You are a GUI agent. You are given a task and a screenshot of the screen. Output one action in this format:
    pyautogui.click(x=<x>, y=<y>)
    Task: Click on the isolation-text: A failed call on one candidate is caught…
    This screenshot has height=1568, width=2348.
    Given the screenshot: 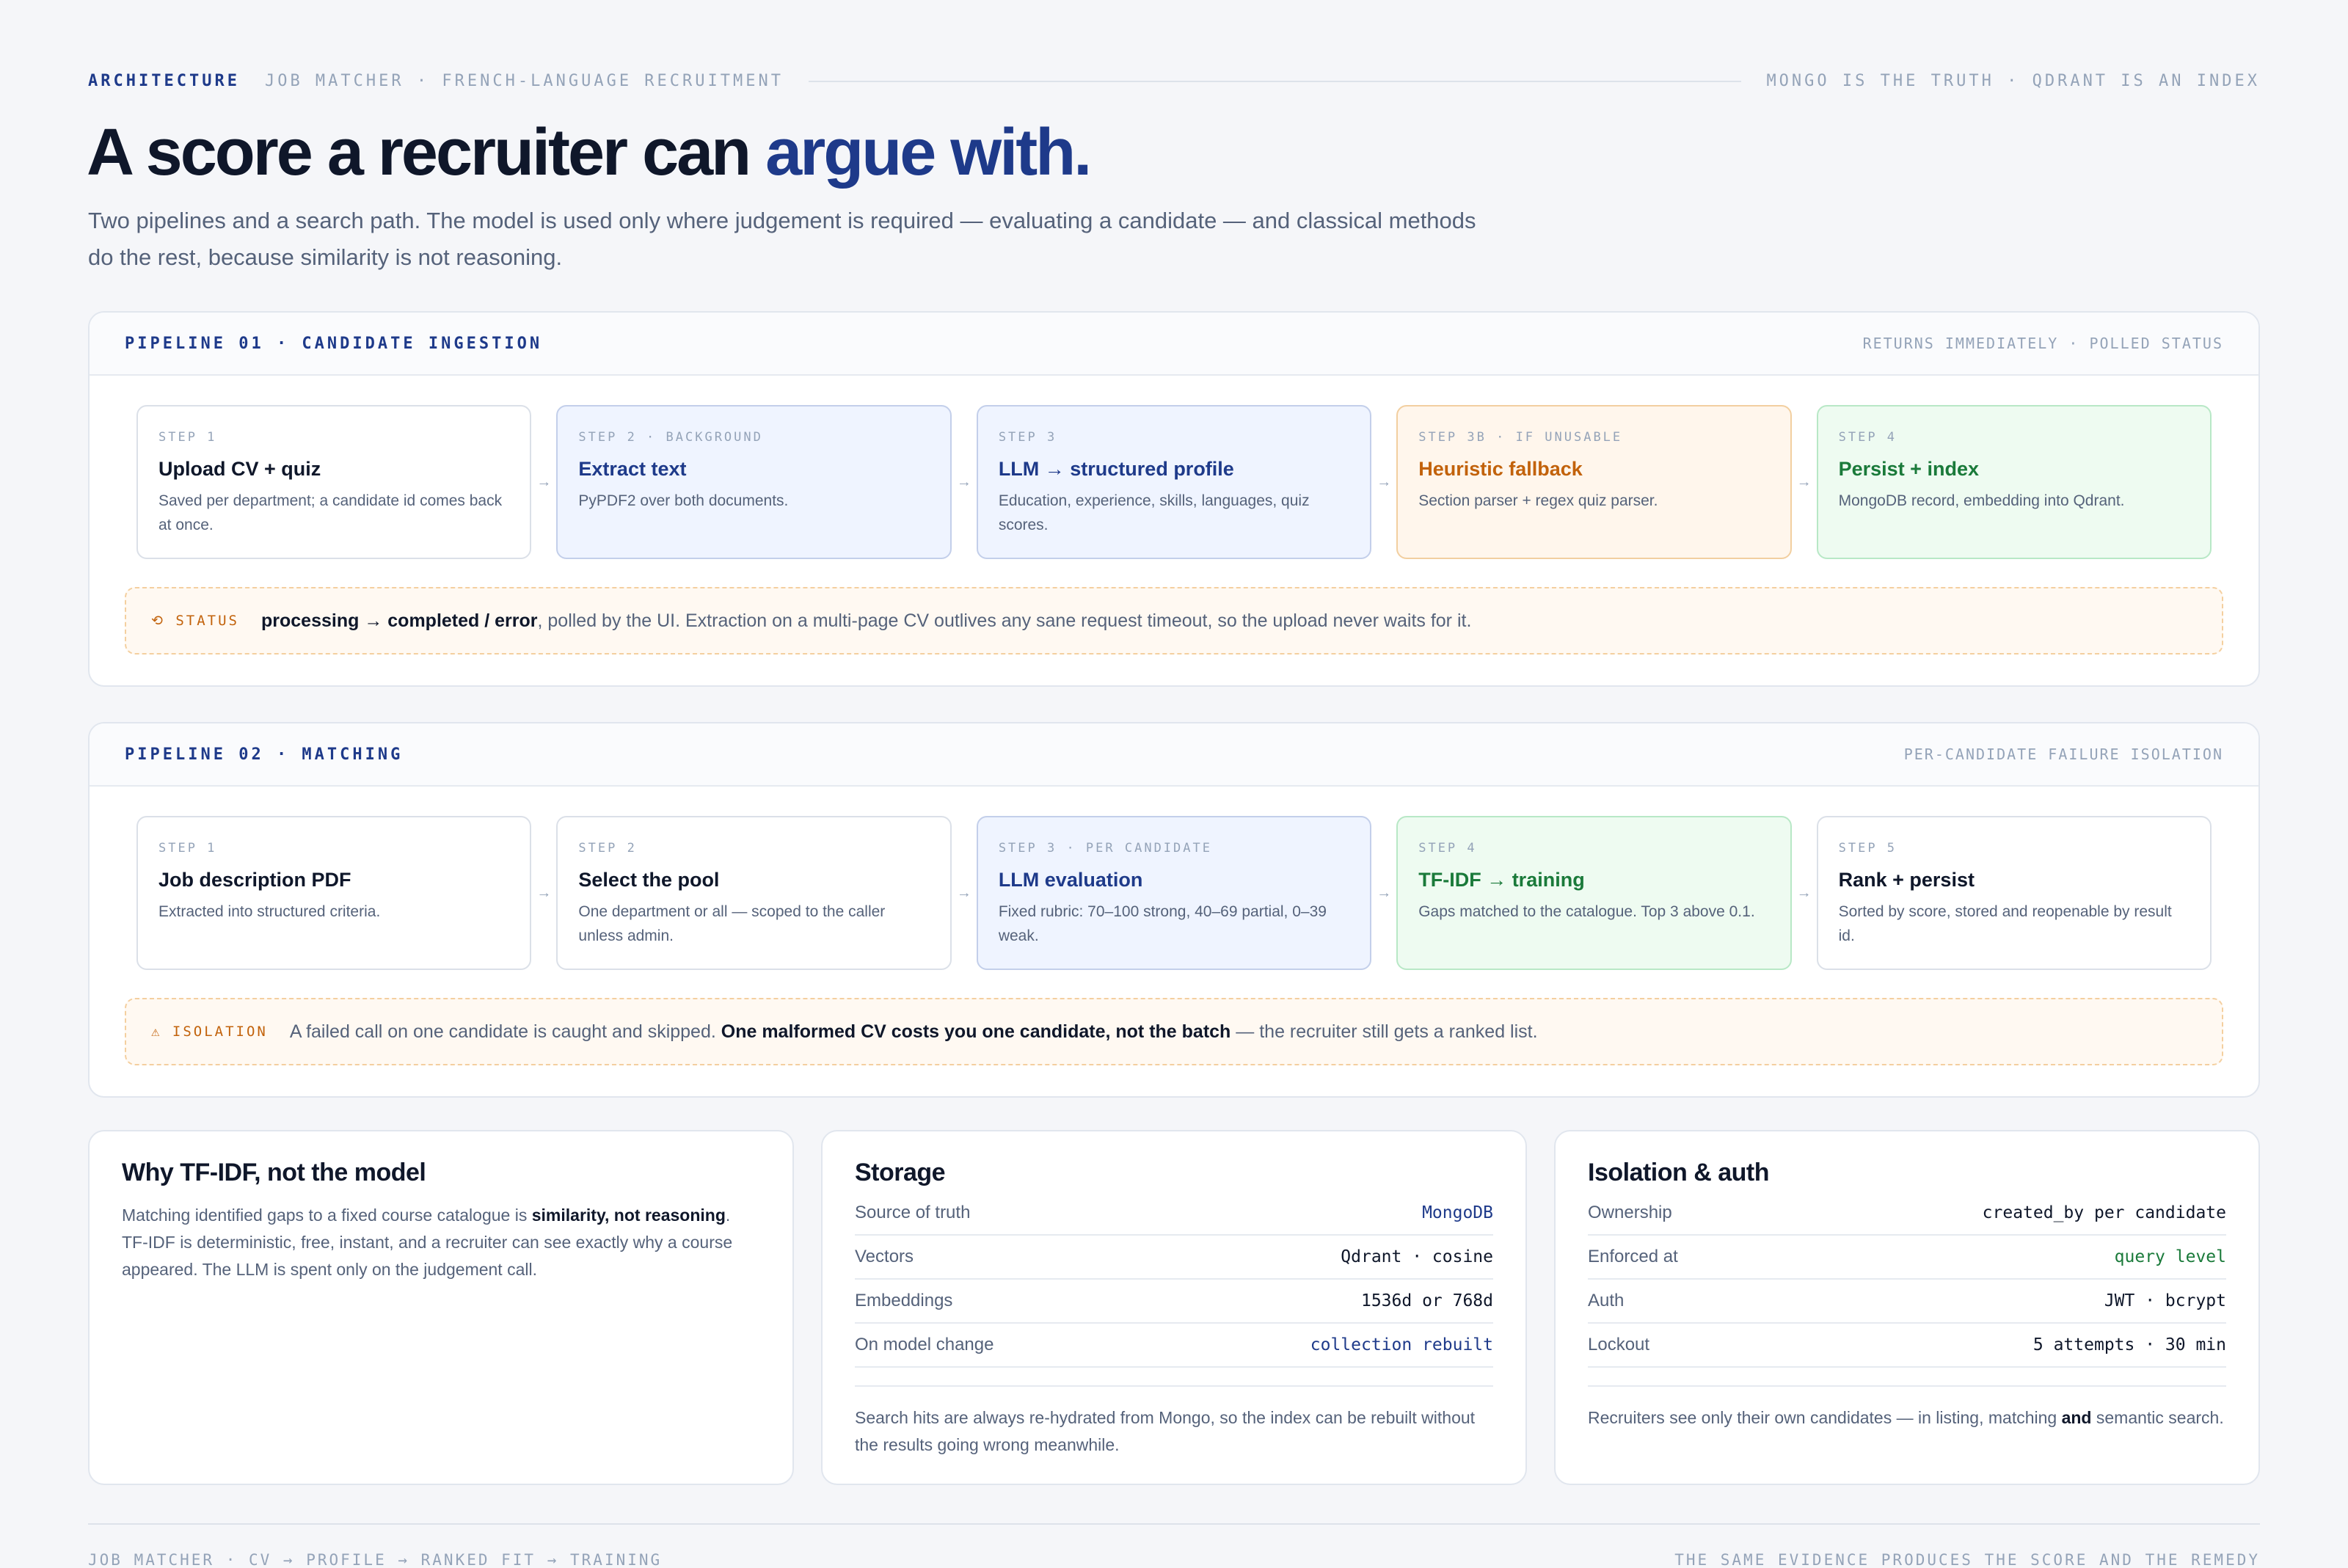 What is the action you would take?
    pyautogui.click(x=914, y=1032)
    